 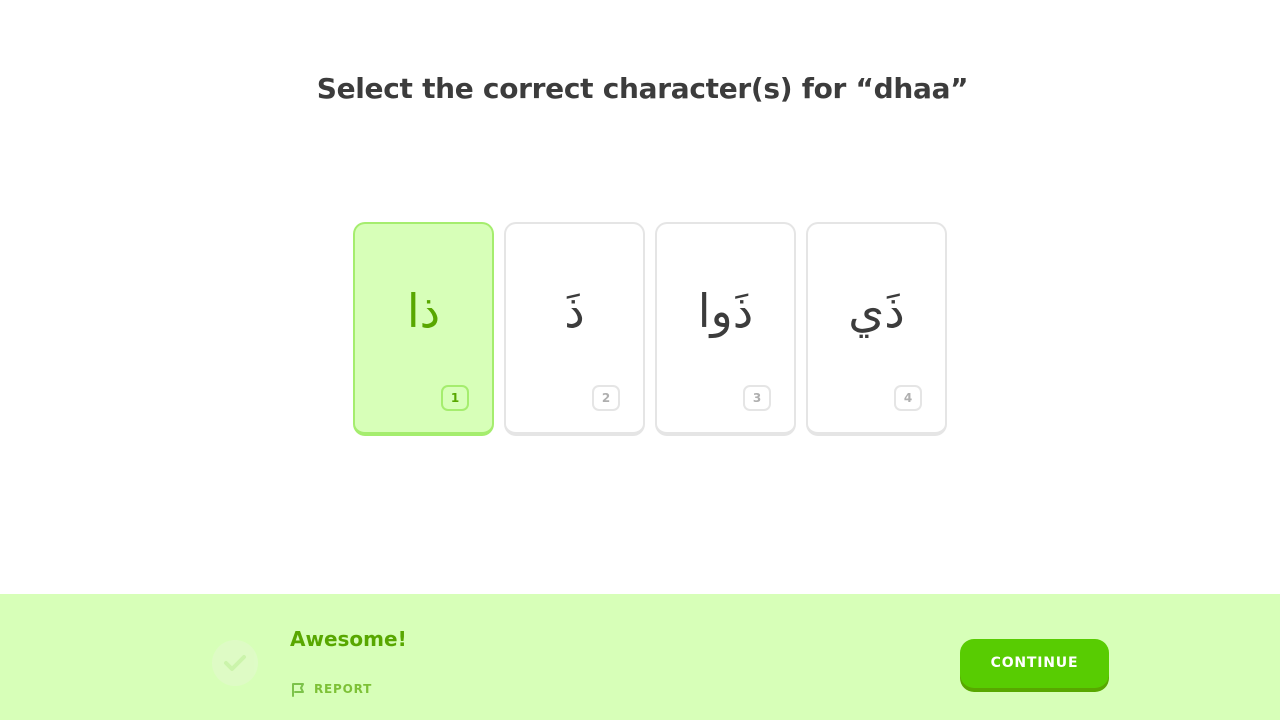 I want to click on feedback-message: Awesome!, so click(x=348, y=639).